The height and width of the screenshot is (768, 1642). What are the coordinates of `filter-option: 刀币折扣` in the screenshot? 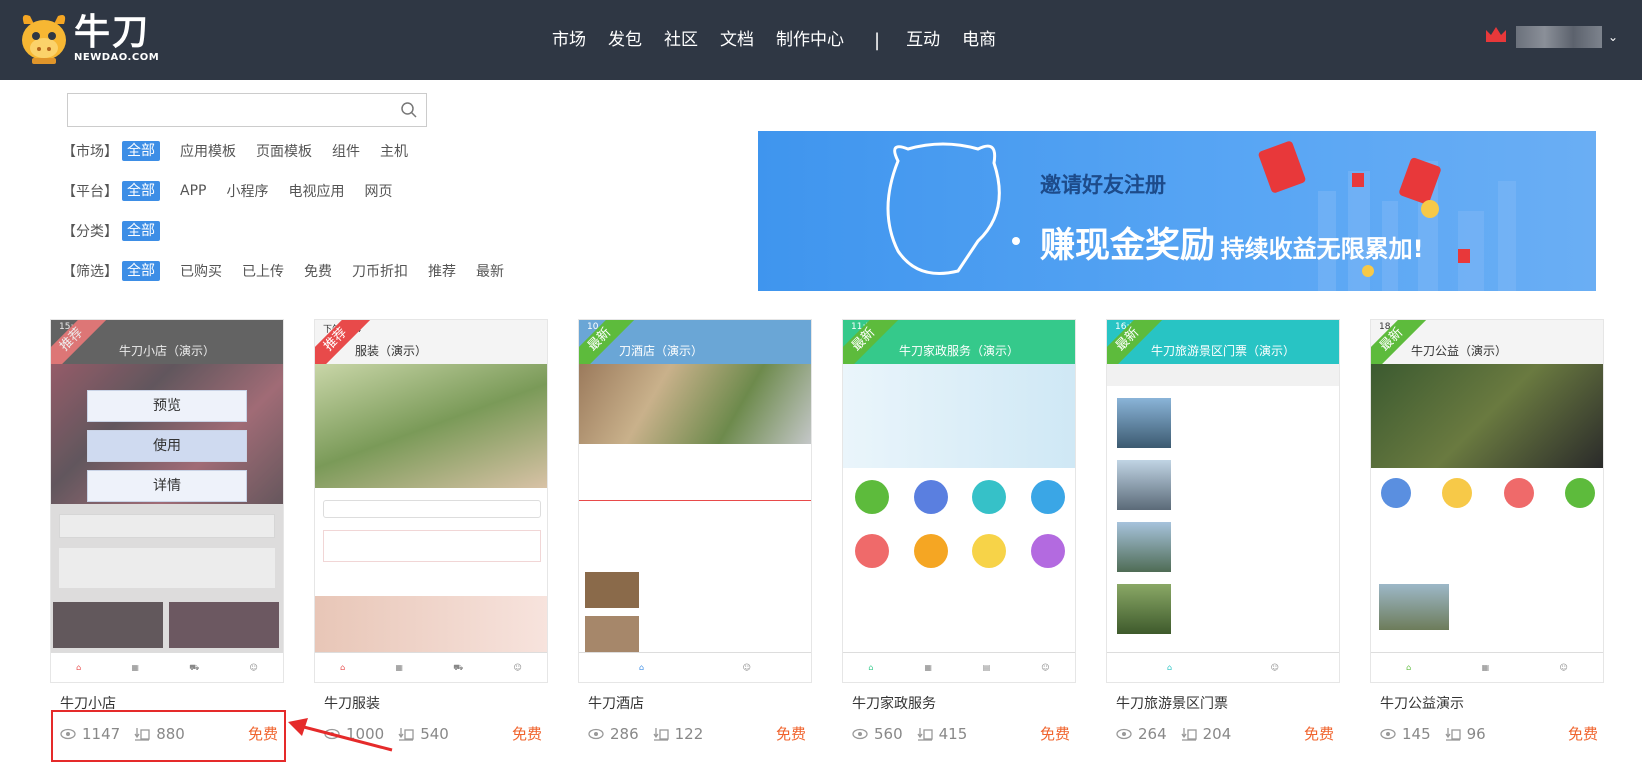 It's located at (380, 271).